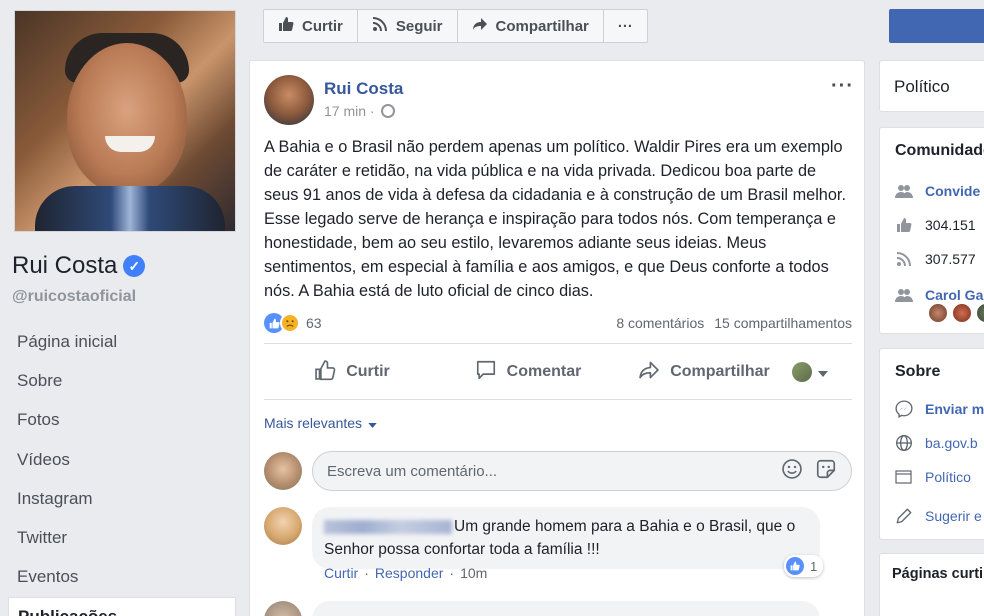 Image resolution: width=984 pixels, height=616 pixels. I want to click on about-website-row: ba.gov.b, so click(936, 443).